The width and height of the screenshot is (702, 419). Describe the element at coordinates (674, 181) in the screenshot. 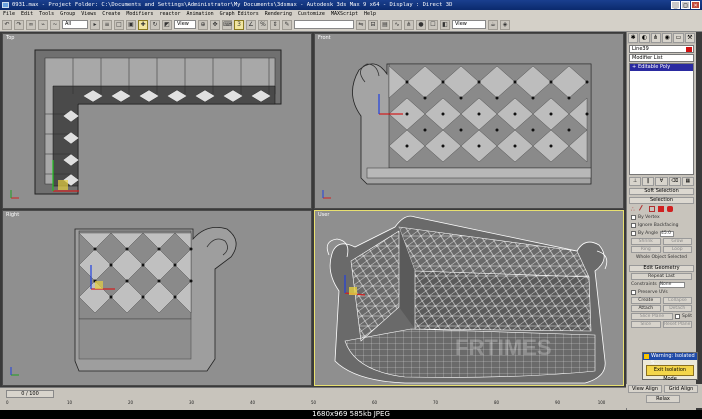

I see `remove-modifier-icon: ⌫` at that location.